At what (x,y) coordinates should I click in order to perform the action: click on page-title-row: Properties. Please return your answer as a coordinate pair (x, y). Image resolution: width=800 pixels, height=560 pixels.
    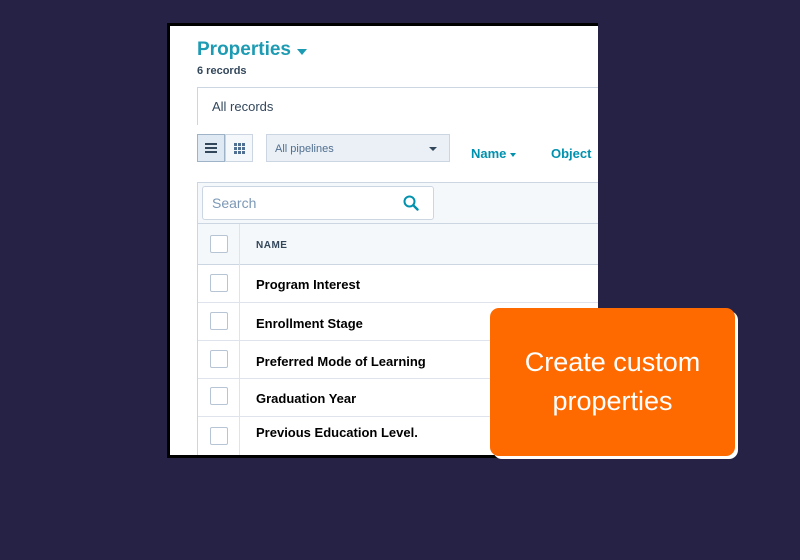
    Looking at the image, I should click on (252, 50).